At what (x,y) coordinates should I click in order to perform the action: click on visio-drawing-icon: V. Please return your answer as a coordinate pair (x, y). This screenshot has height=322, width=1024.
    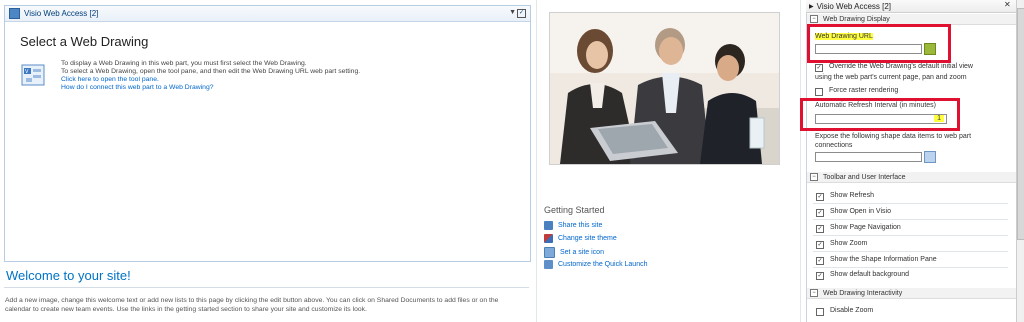
    Looking at the image, I should click on (33, 75).